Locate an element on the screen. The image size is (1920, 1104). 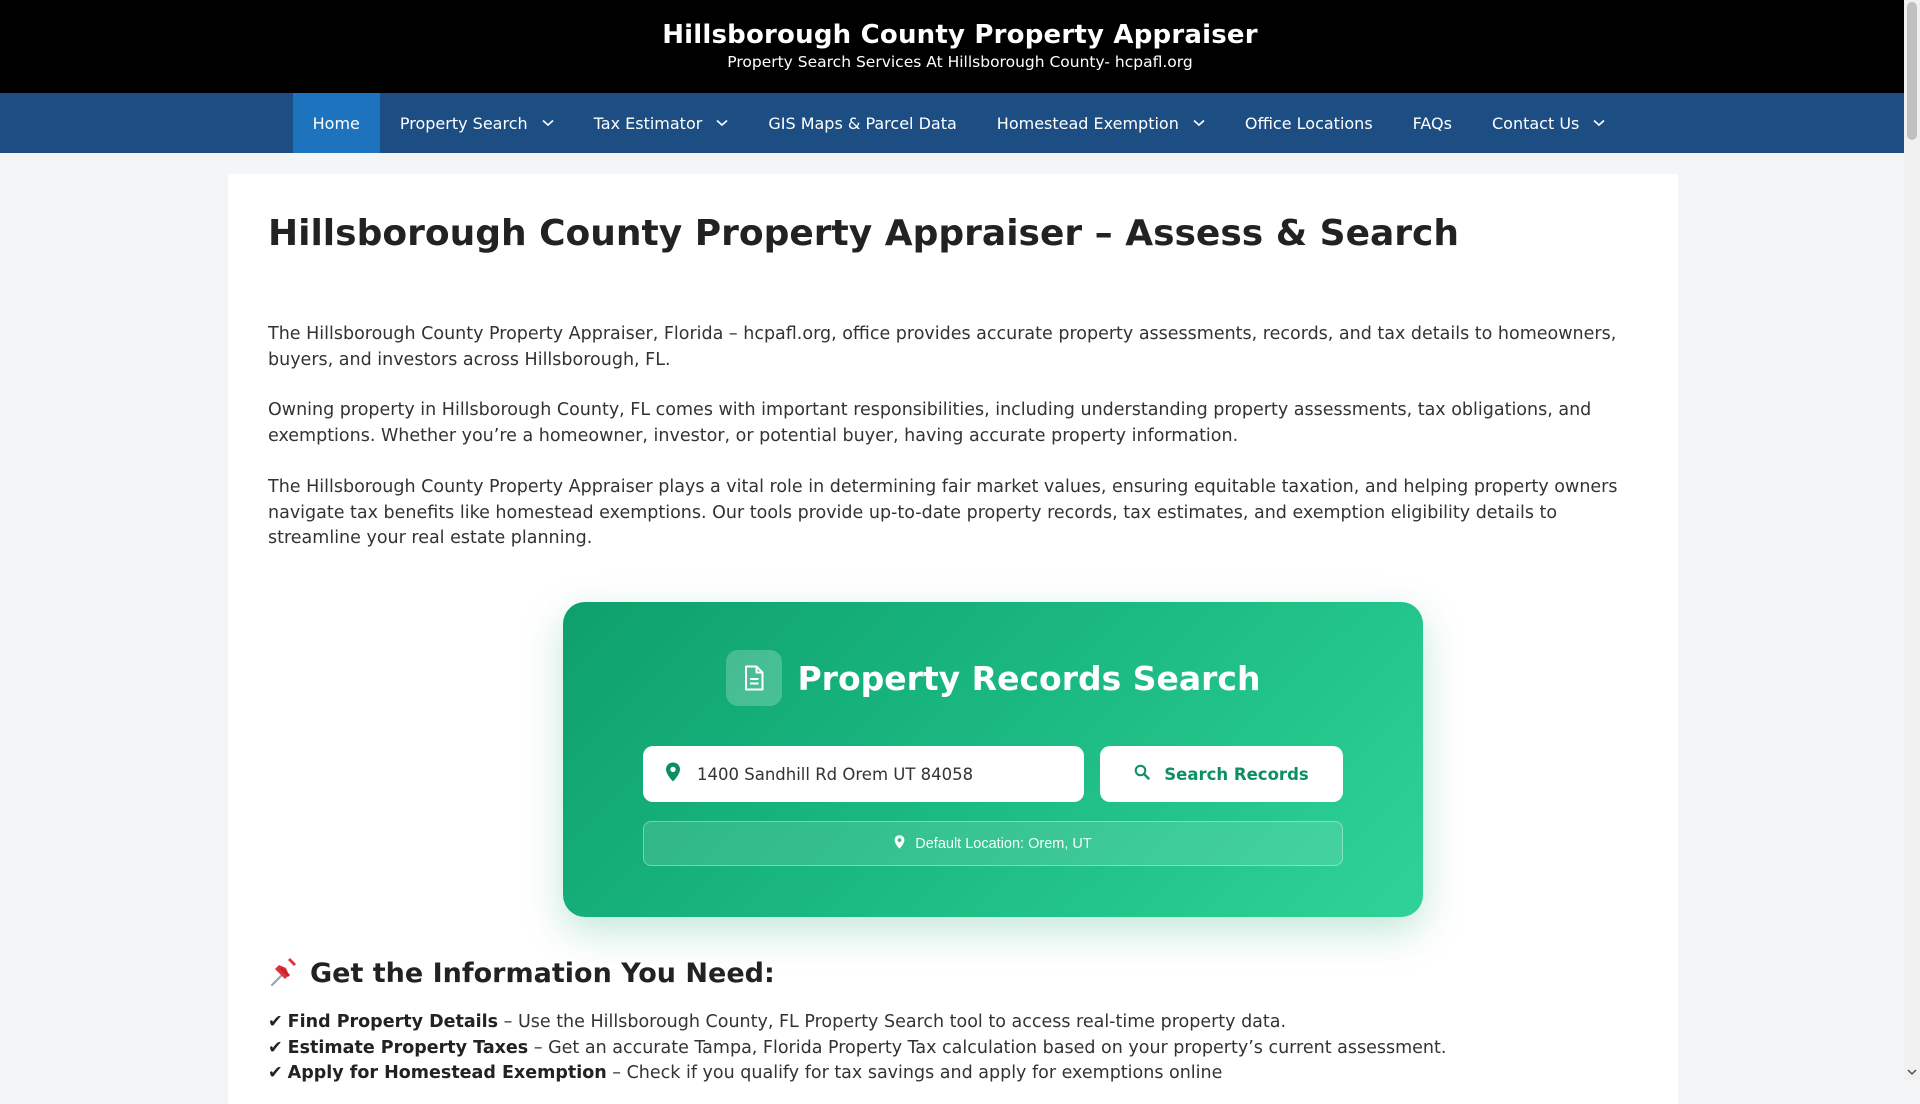
nav-item-label: Office Locations is located at coordinates (1308, 123).